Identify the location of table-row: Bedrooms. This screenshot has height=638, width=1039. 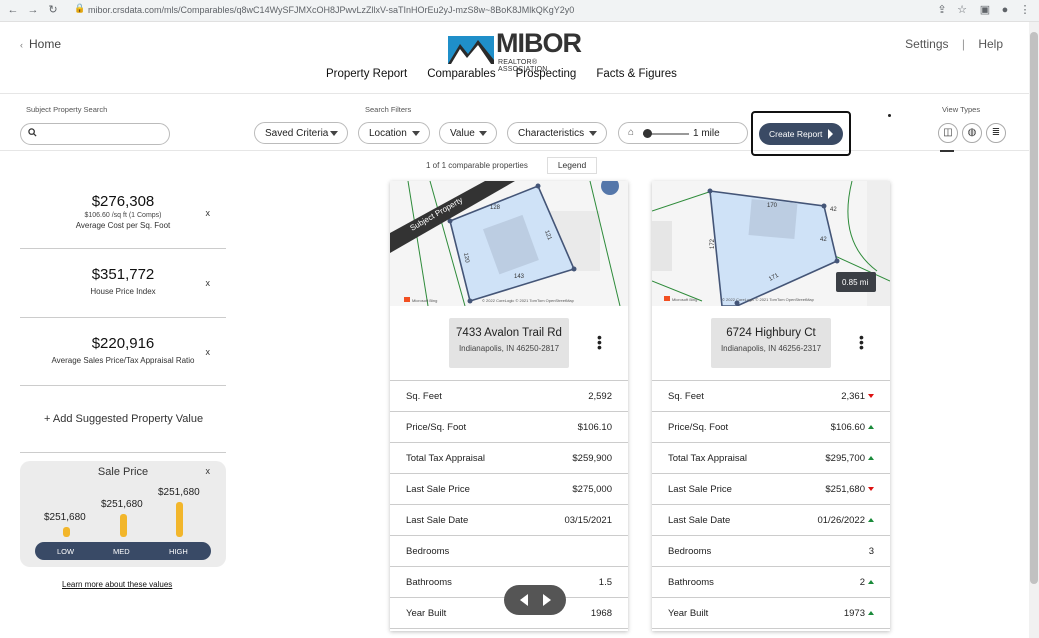
(509, 551).